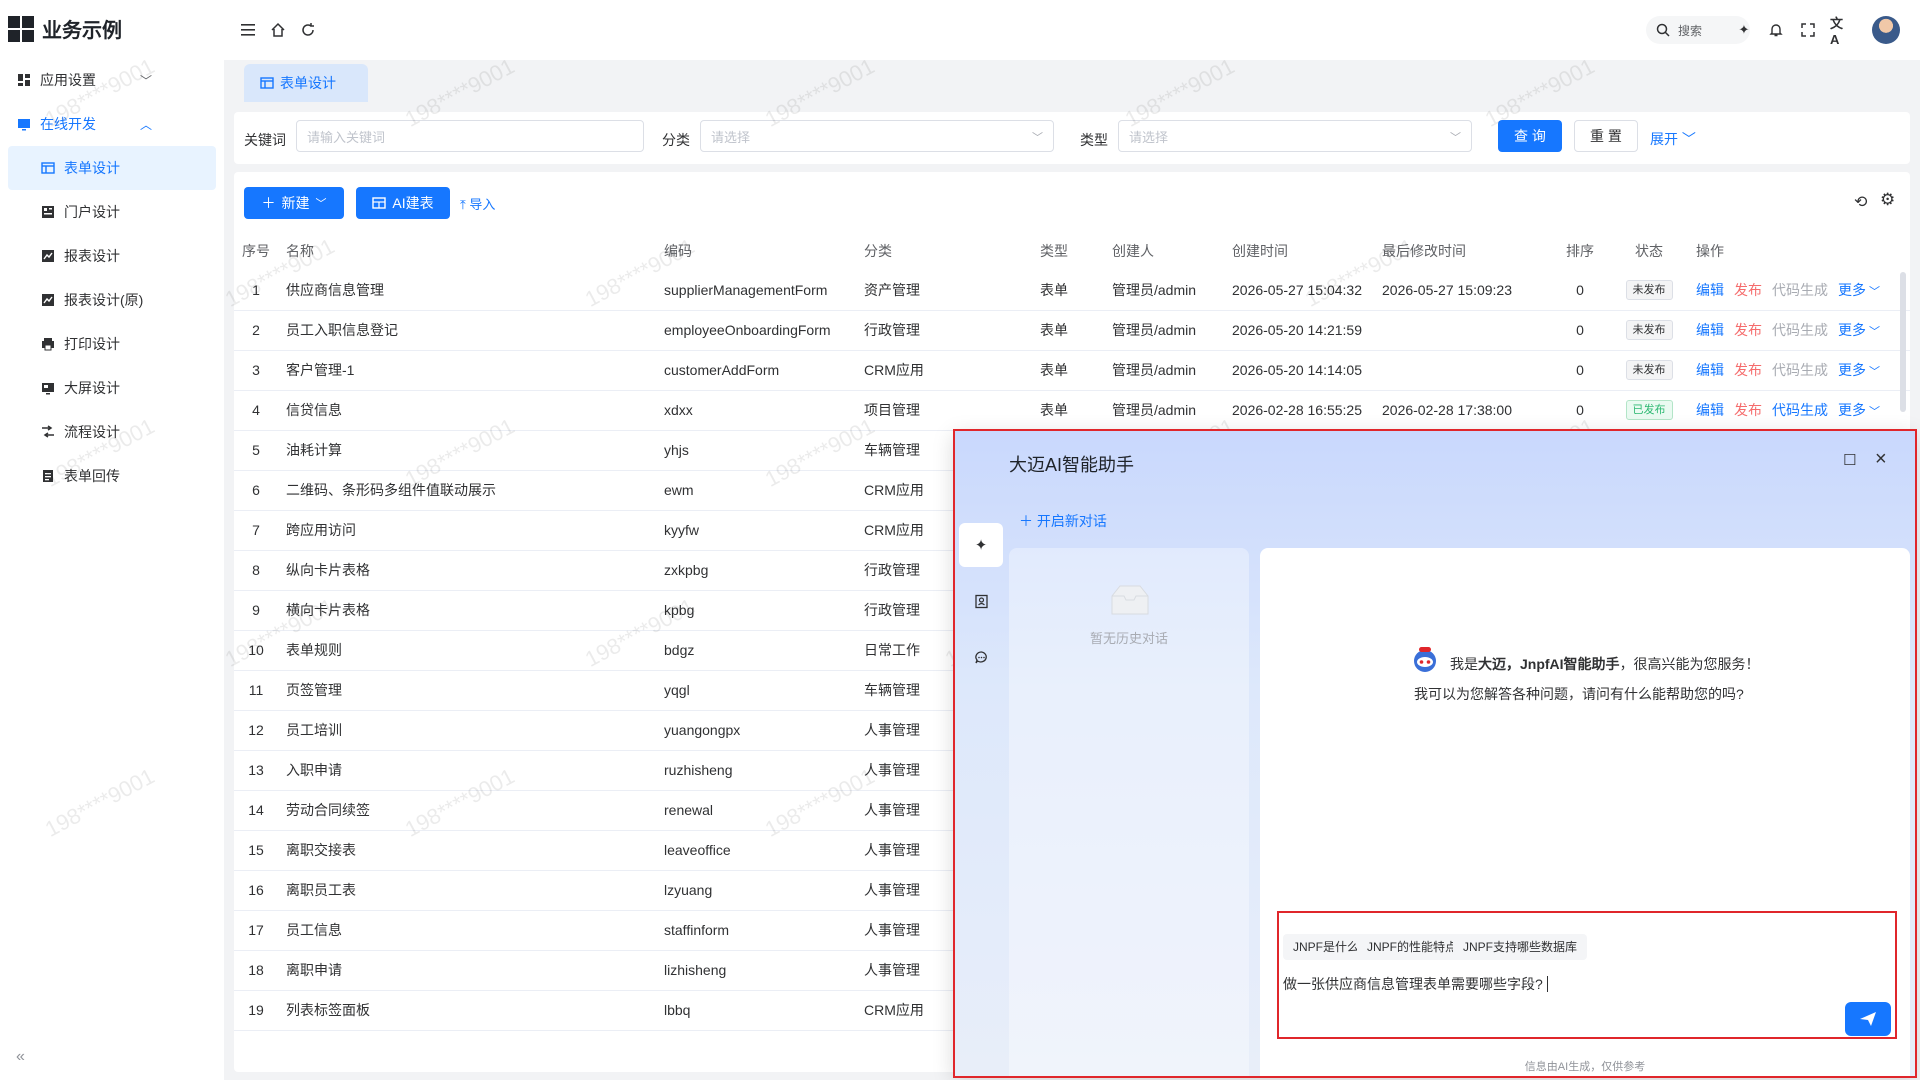  I want to click on sidebar-item-1: 在线开发 ︿, so click(112, 124).